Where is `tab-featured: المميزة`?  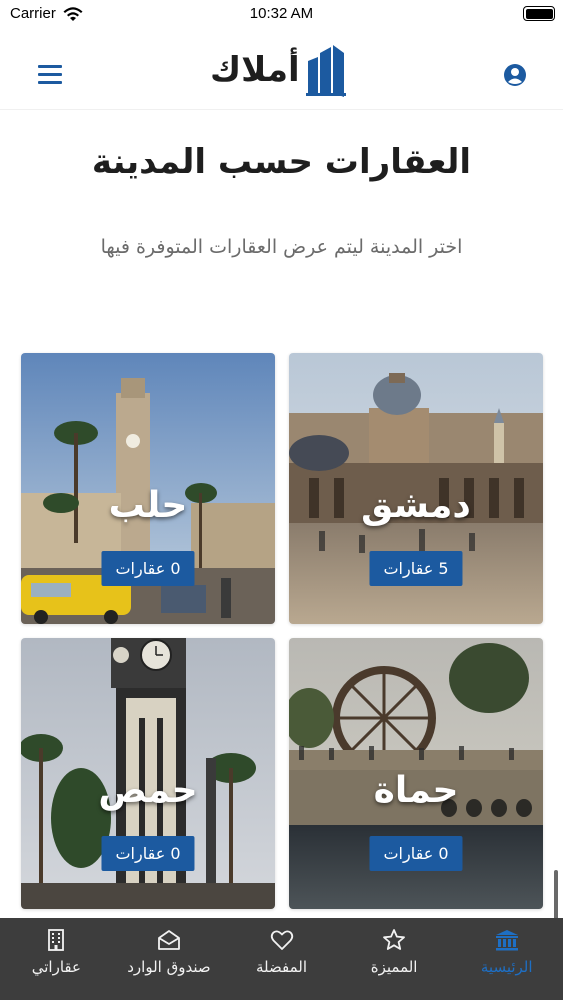 tab-featured: المميزة is located at coordinates (394, 959).